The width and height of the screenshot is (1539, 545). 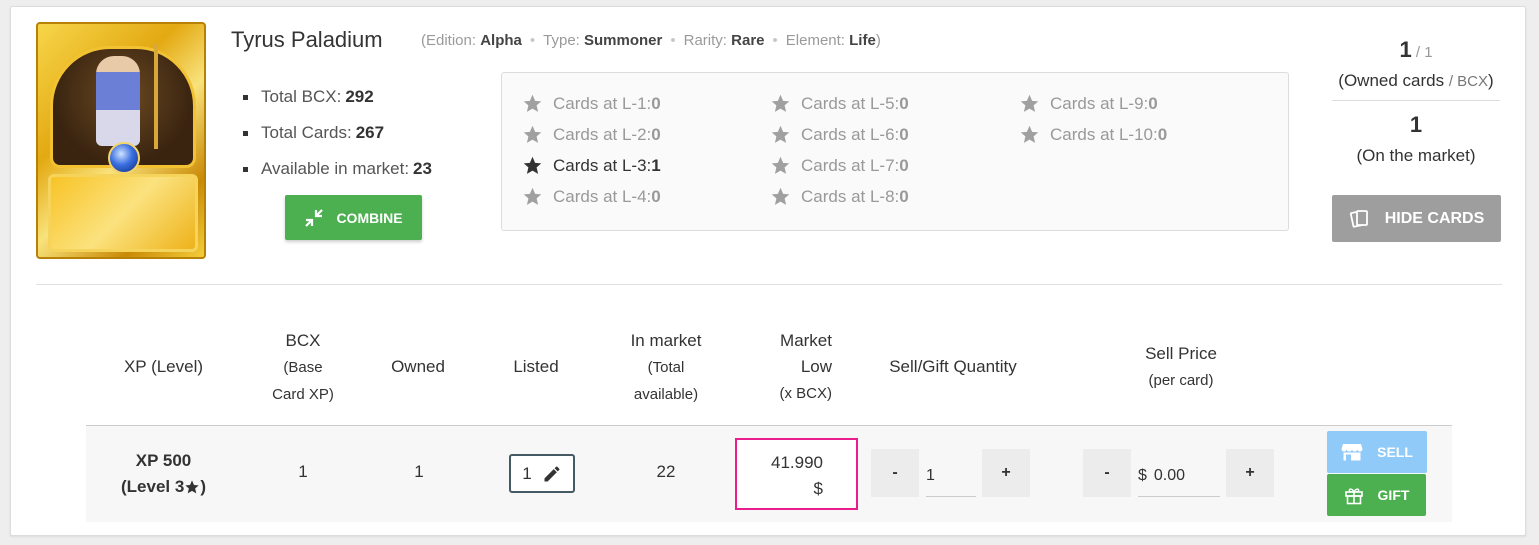 I want to click on header-market-low: Market Low (x BCX), so click(x=806, y=366).